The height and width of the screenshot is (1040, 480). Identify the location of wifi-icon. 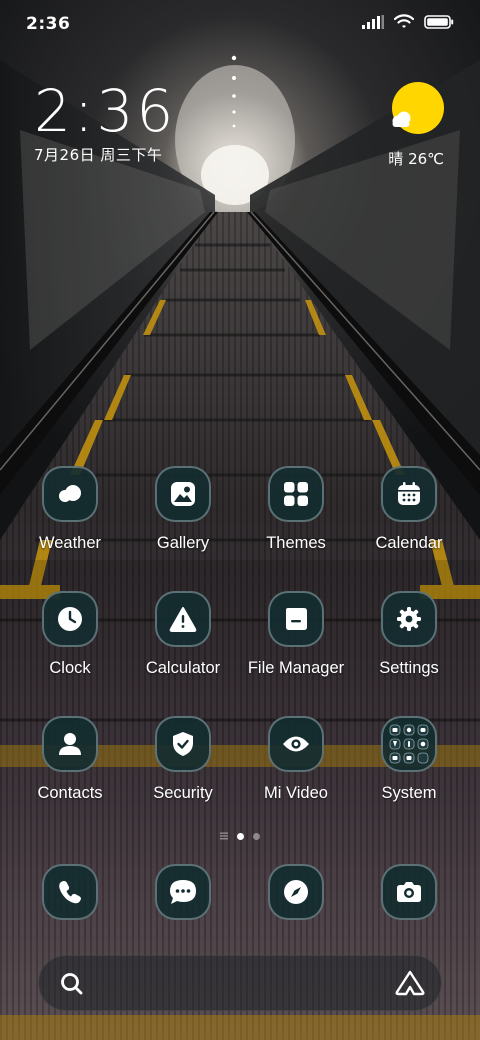
(404, 21).